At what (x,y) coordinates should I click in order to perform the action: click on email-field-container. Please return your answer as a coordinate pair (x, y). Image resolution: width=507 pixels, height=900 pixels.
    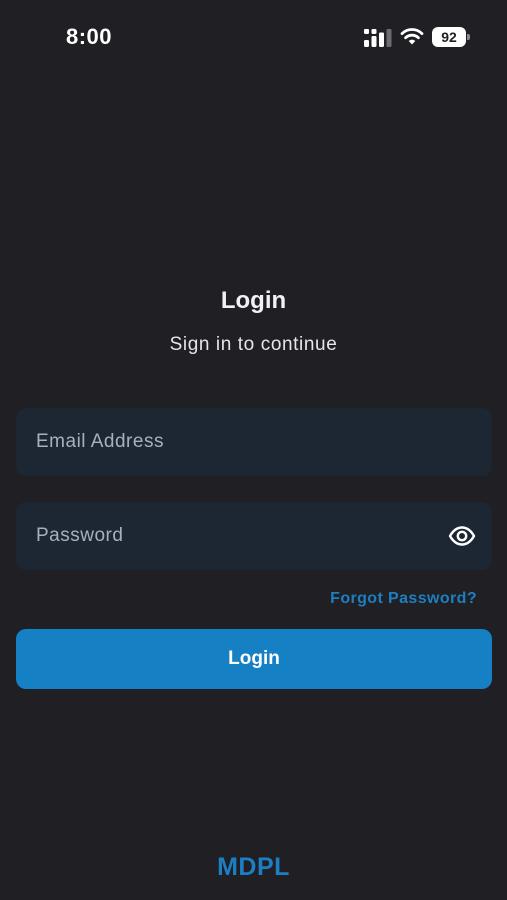
    Looking at the image, I should click on (254, 442).